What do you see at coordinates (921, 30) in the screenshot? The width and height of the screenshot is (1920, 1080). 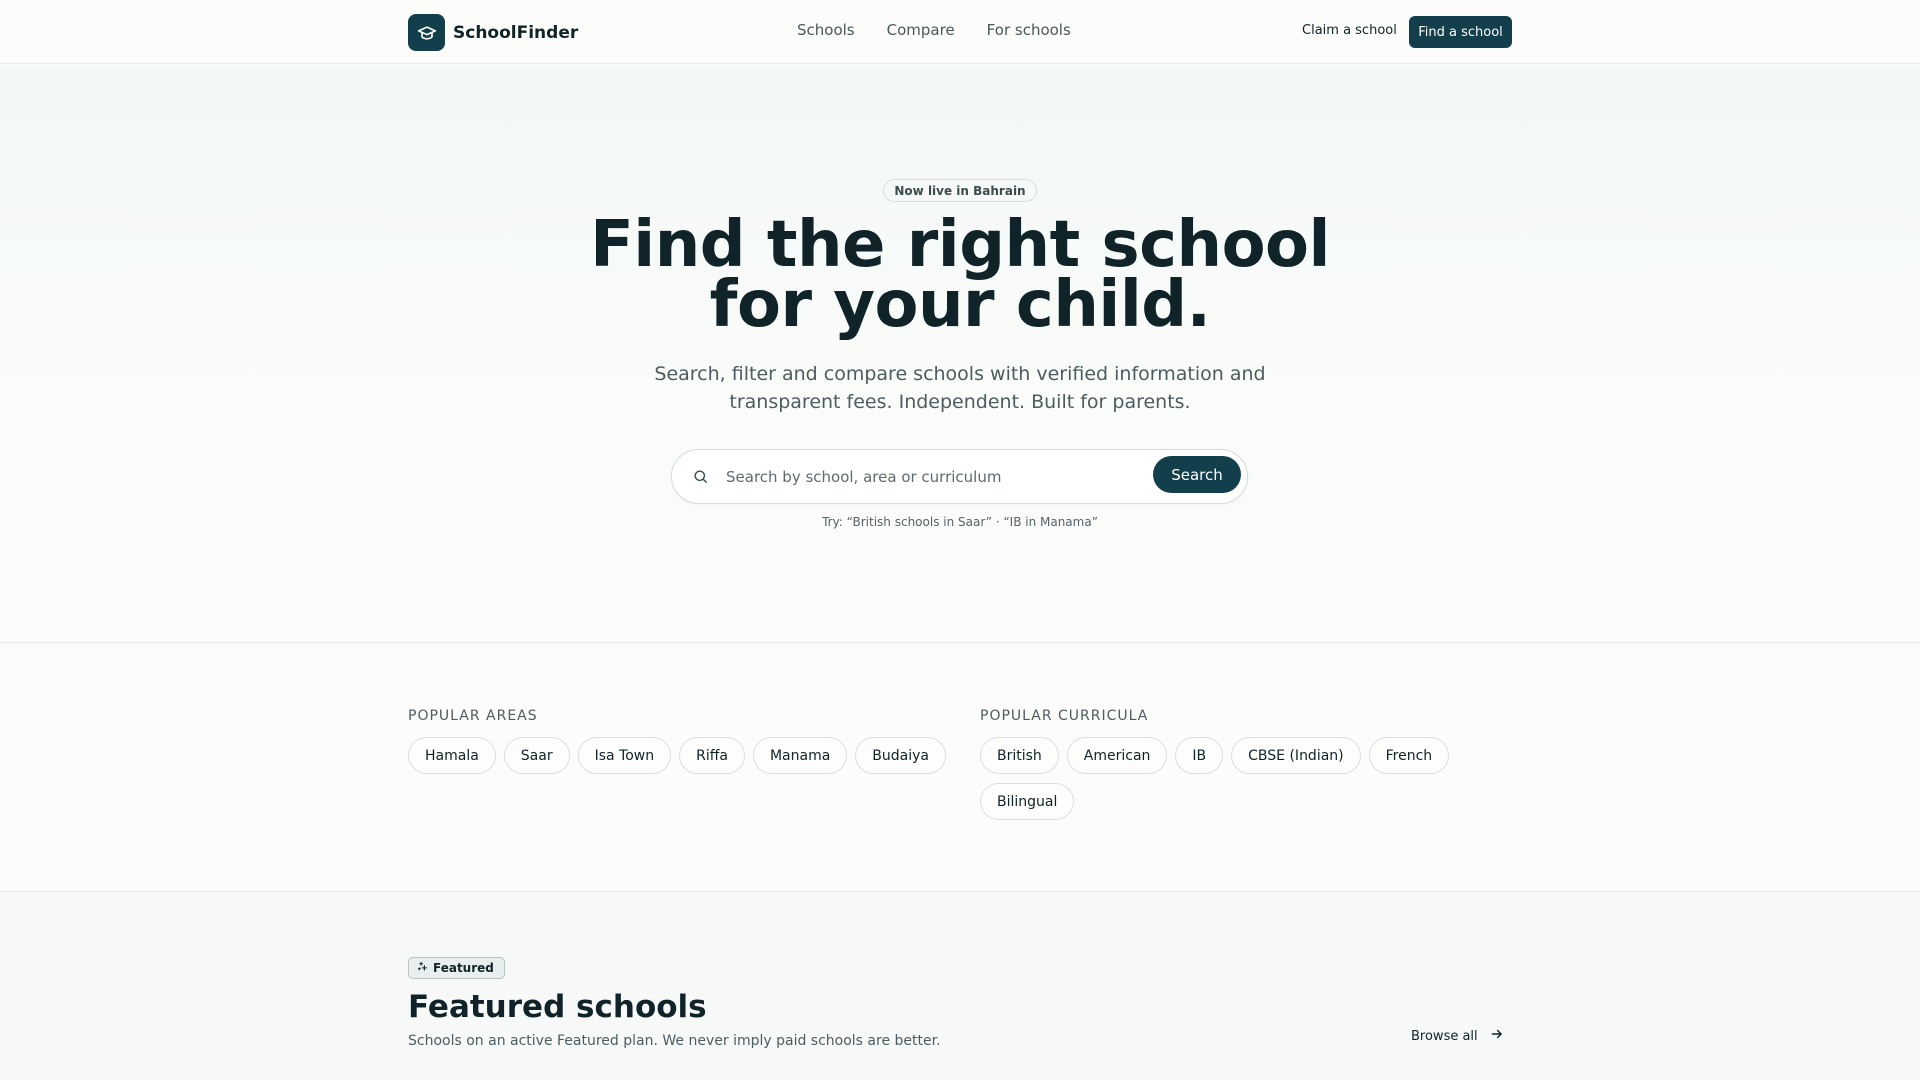 I see `nav-link-compare: Compare` at bounding box center [921, 30].